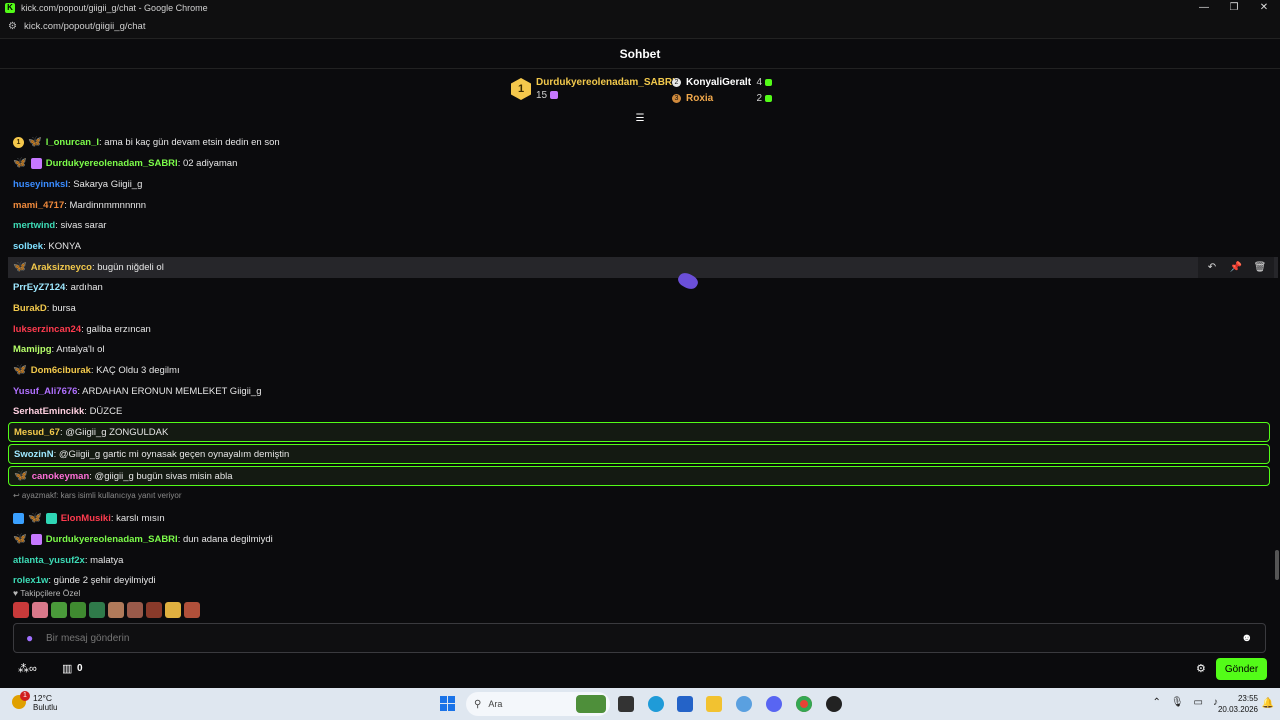  I want to click on emote-section-label: ♥ Takipçilere Özel, so click(47, 593).